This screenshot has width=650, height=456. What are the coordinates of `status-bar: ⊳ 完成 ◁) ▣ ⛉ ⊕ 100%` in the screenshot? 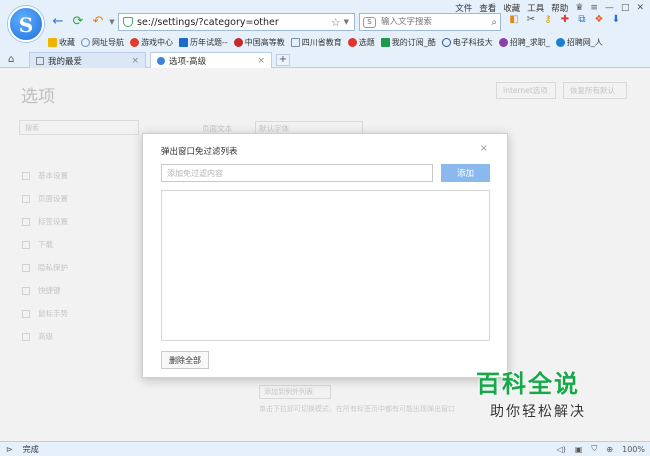 It's located at (325, 448).